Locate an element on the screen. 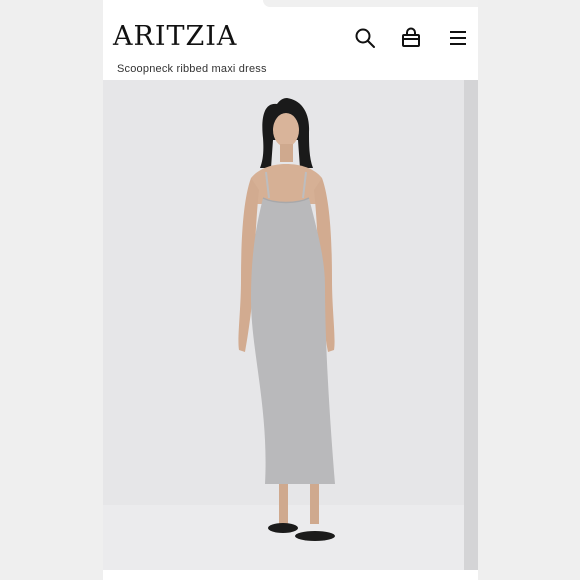 This screenshot has height=580, width=580. product-title: Scoopneck ribbed maxi dress is located at coordinates (192, 69).